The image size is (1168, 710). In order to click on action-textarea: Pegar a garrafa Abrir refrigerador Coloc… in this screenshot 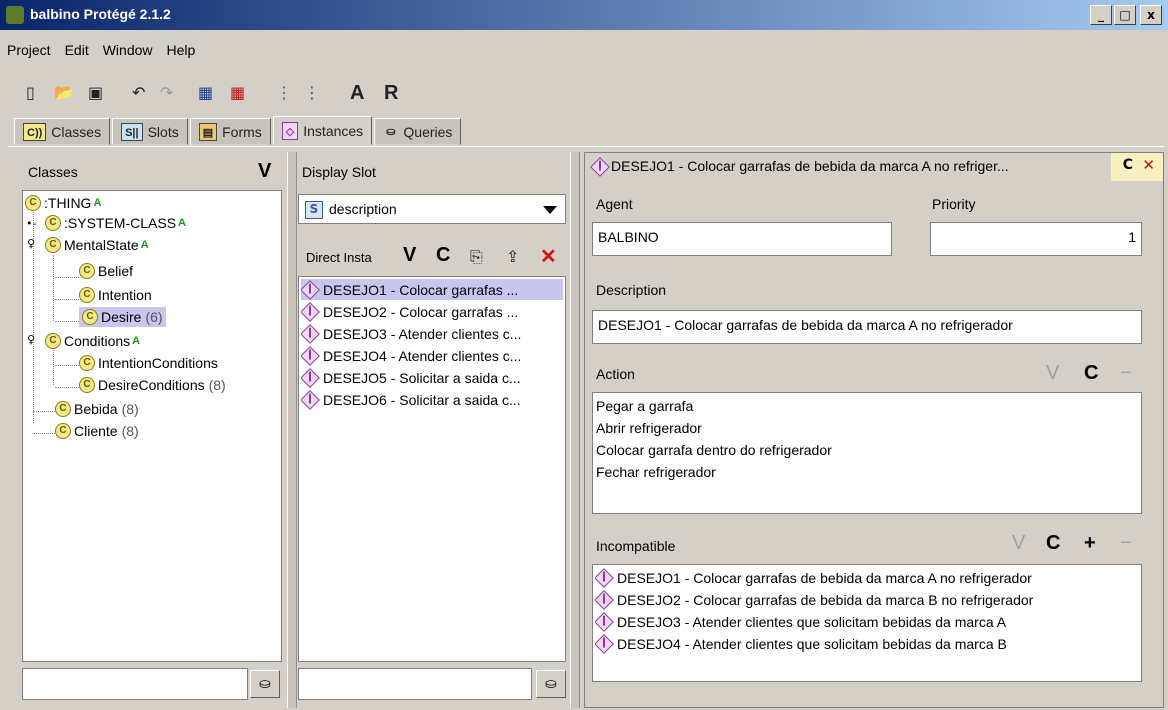, I will do `click(867, 453)`.